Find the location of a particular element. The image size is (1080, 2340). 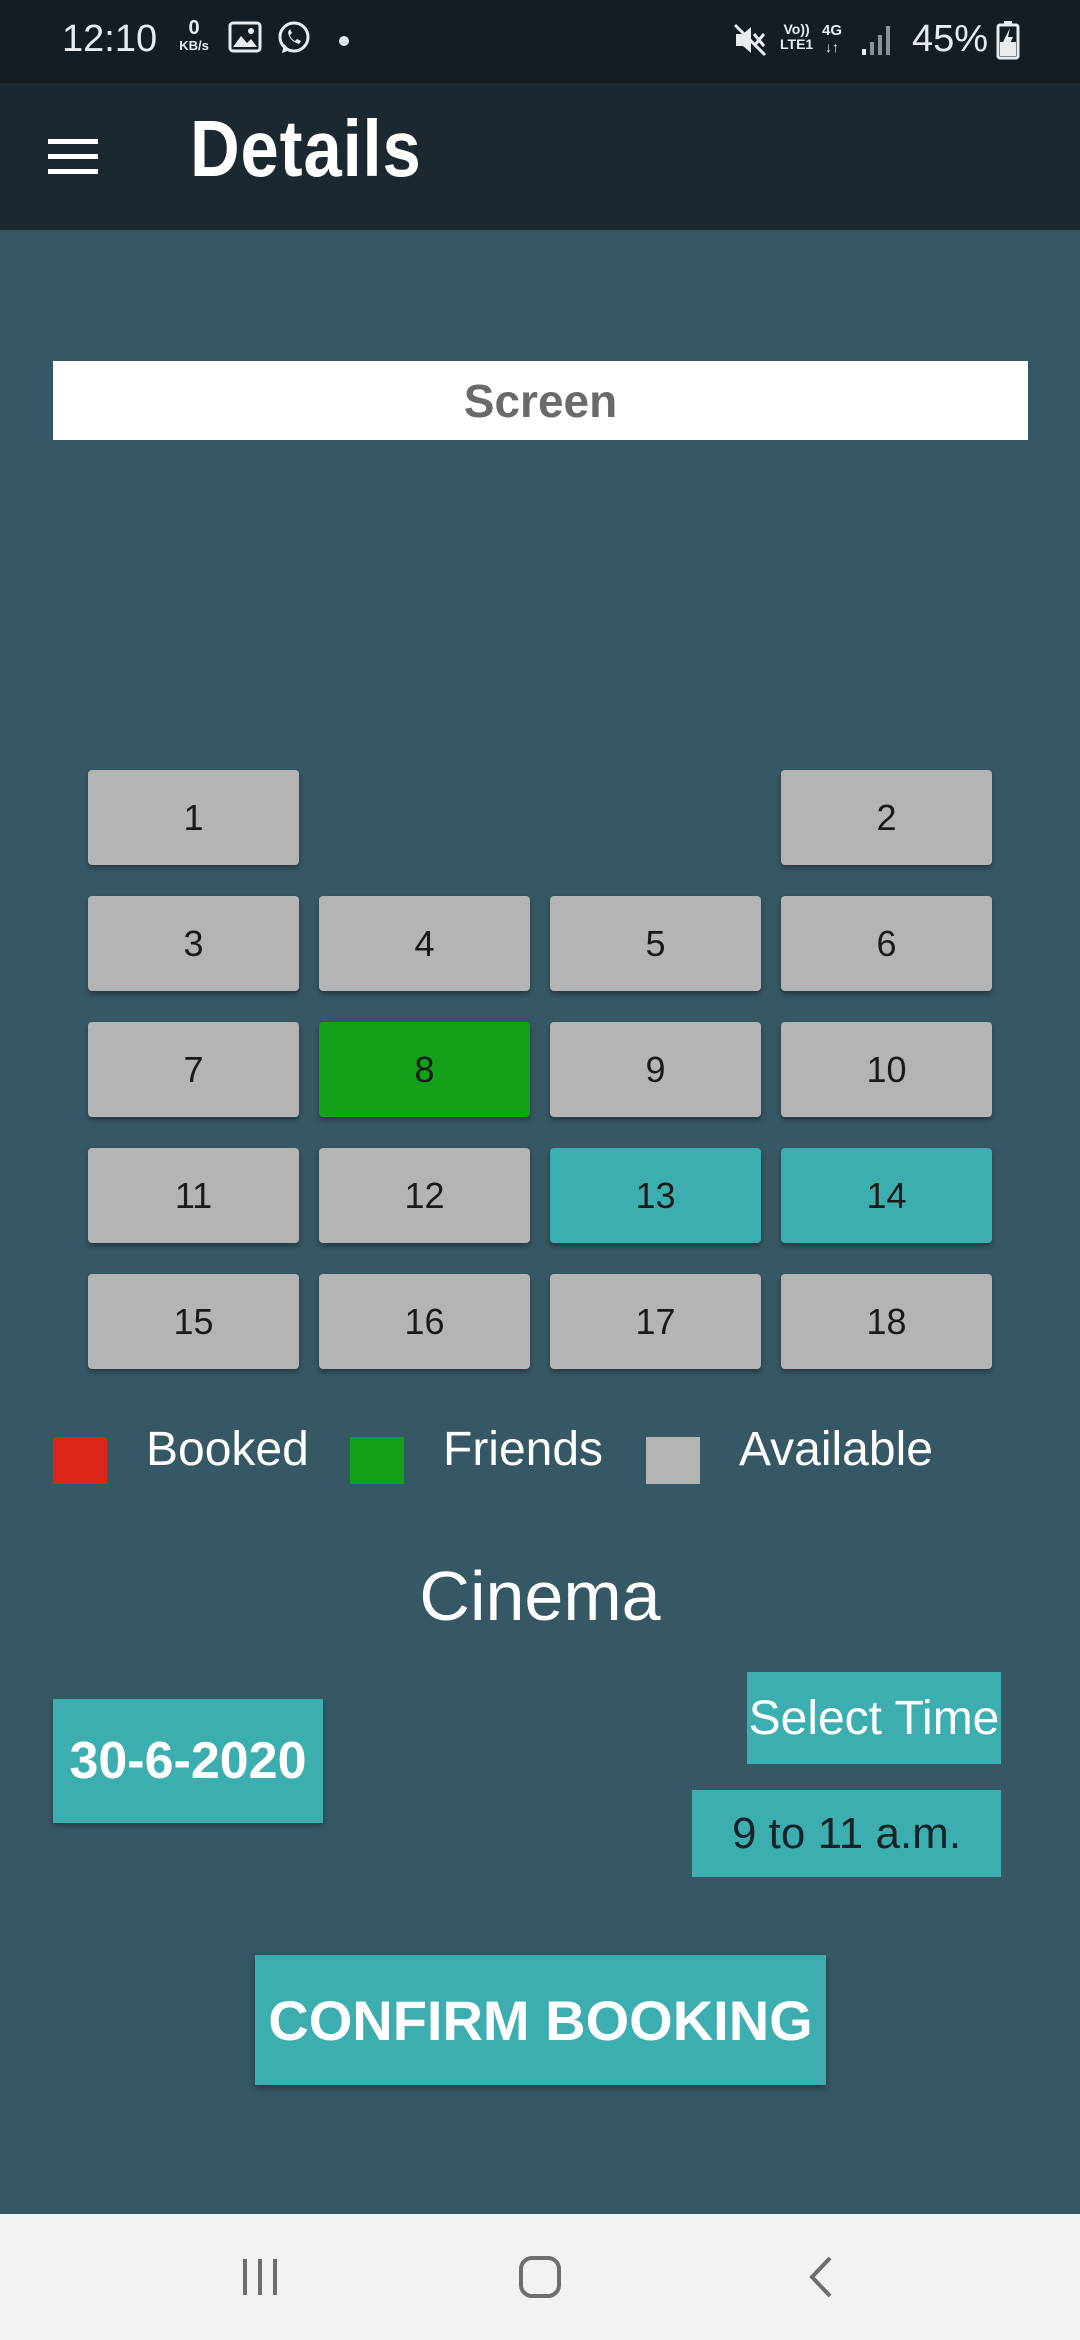

battery-percent: 45% is located at coordinates (950, 39).